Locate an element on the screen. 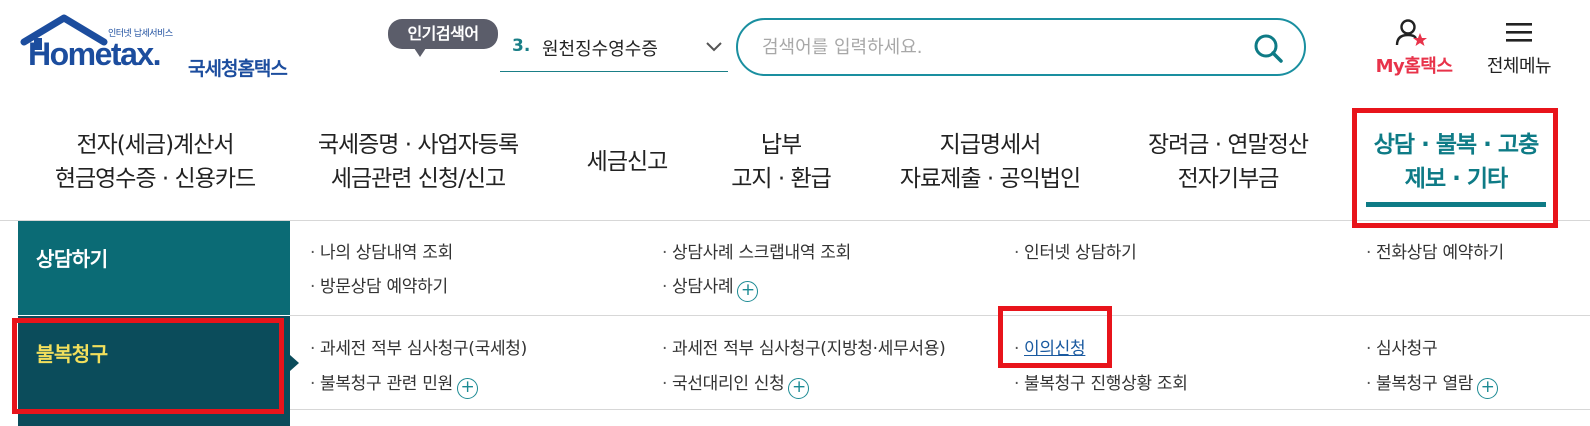 This screenshot has height=426, width=1590. nav-label: 지급명세서 is located at coordinates (990, 145).